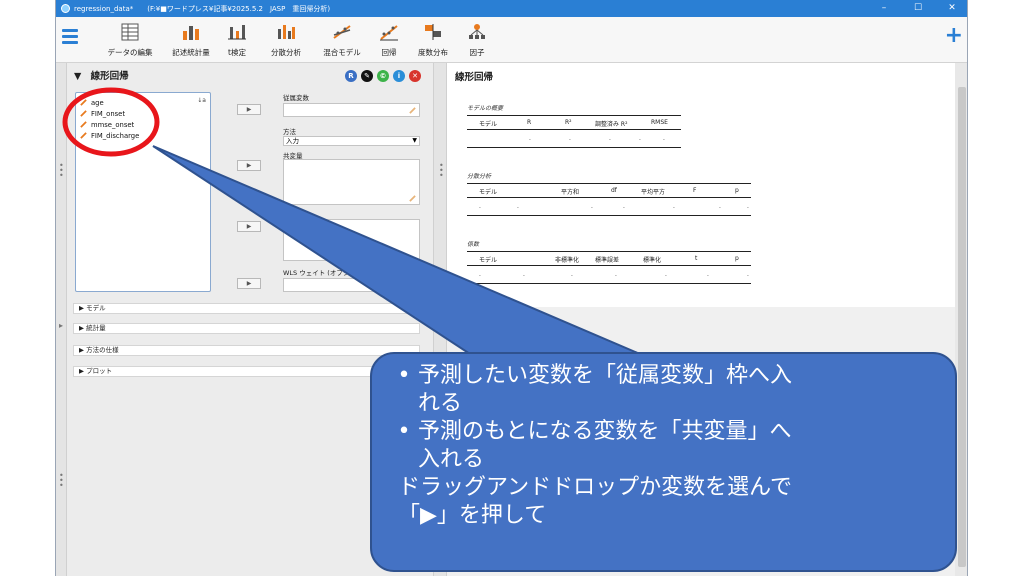  I want to click on analysis-header: ▼ 線形回帰, so click(101, 75).